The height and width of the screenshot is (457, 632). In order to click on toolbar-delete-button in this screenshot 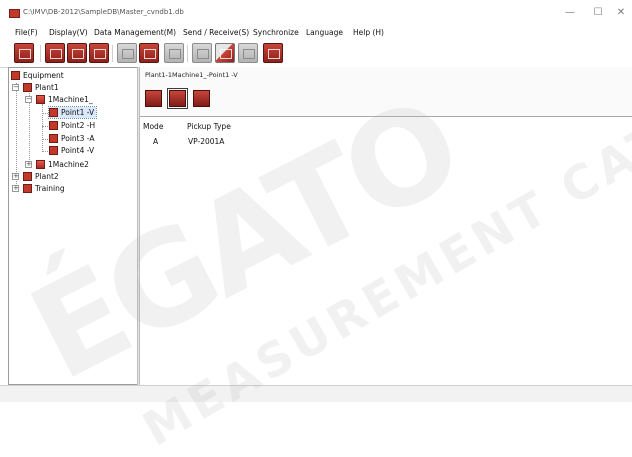, I will do `click(99, 53)`.